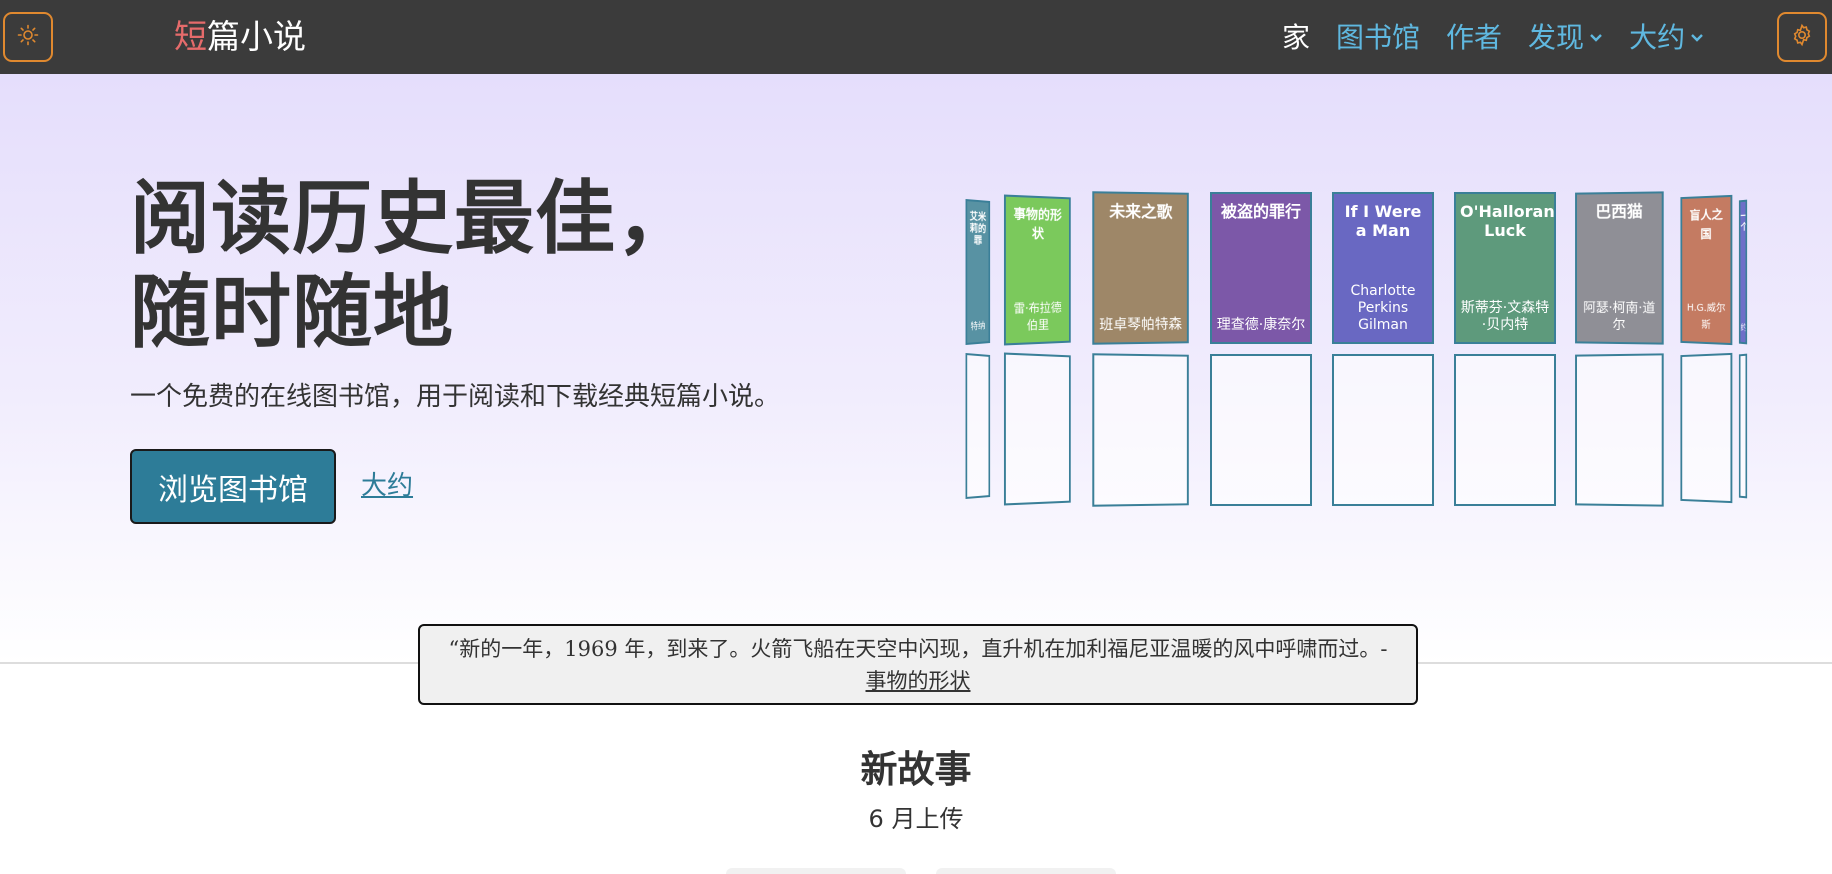  I want to click on hero-title-line1: 阅读历史最佳，, so click(413, 218).